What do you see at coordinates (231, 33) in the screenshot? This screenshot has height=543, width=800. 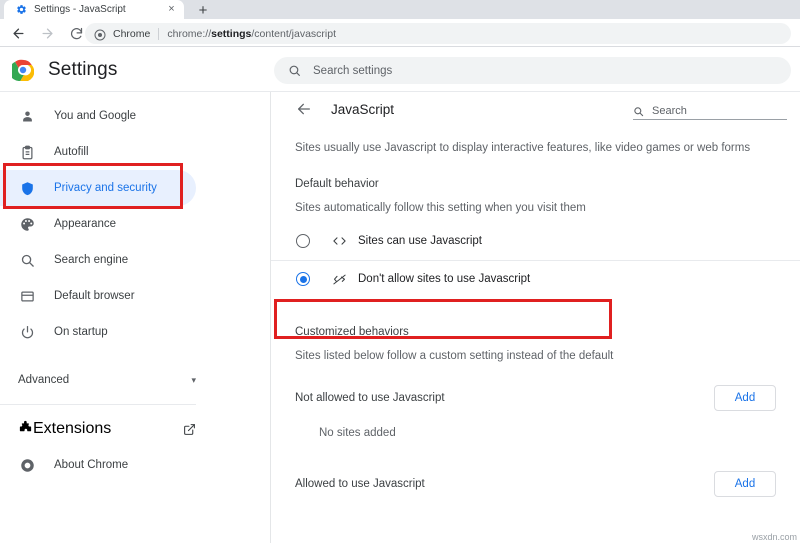 I see `url-bold: settings` at bounding box center [231, 33].